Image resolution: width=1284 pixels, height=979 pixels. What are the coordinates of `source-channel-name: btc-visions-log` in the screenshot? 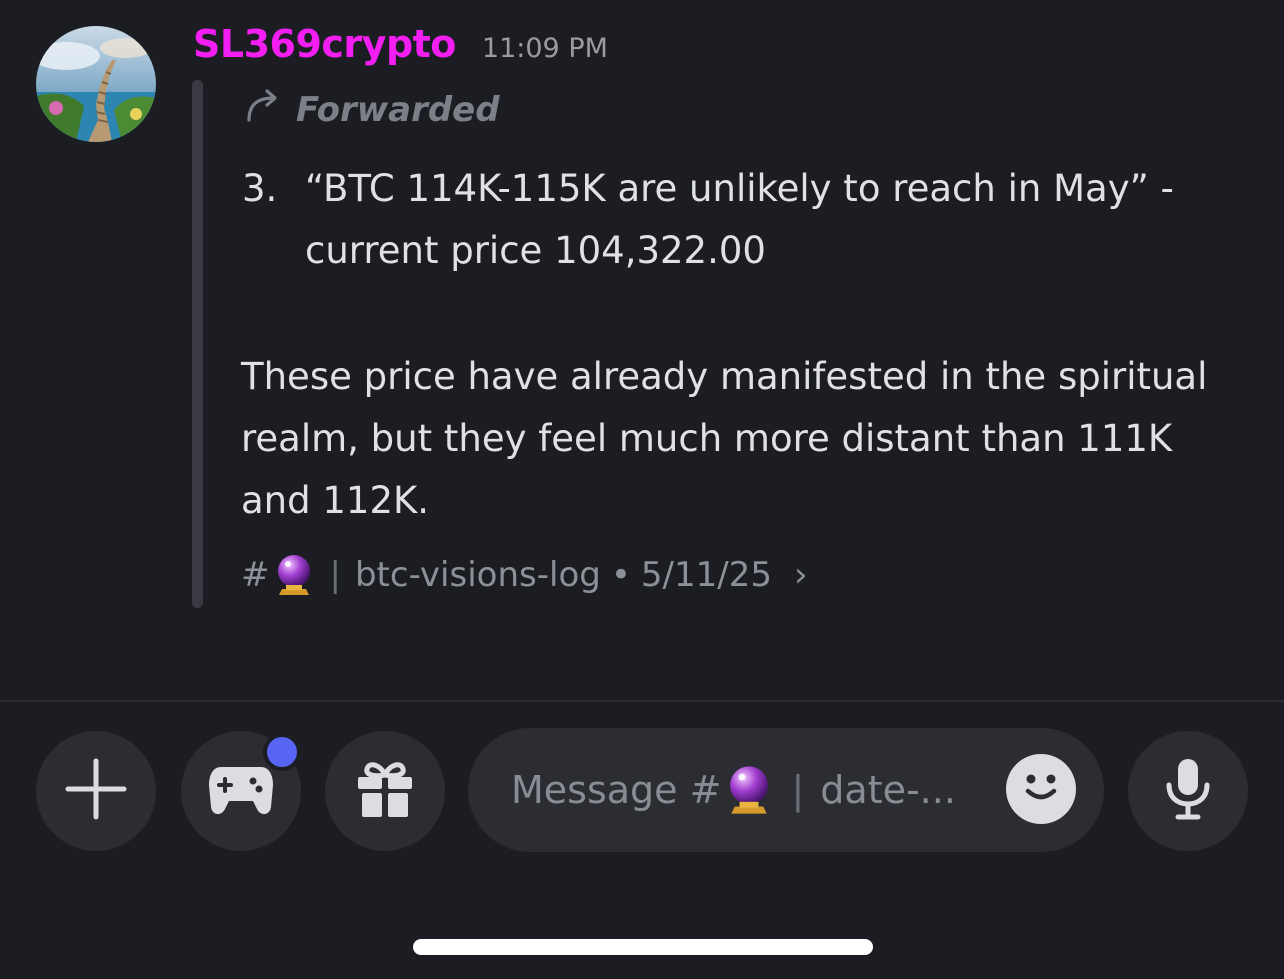 It's located at (477, 575).